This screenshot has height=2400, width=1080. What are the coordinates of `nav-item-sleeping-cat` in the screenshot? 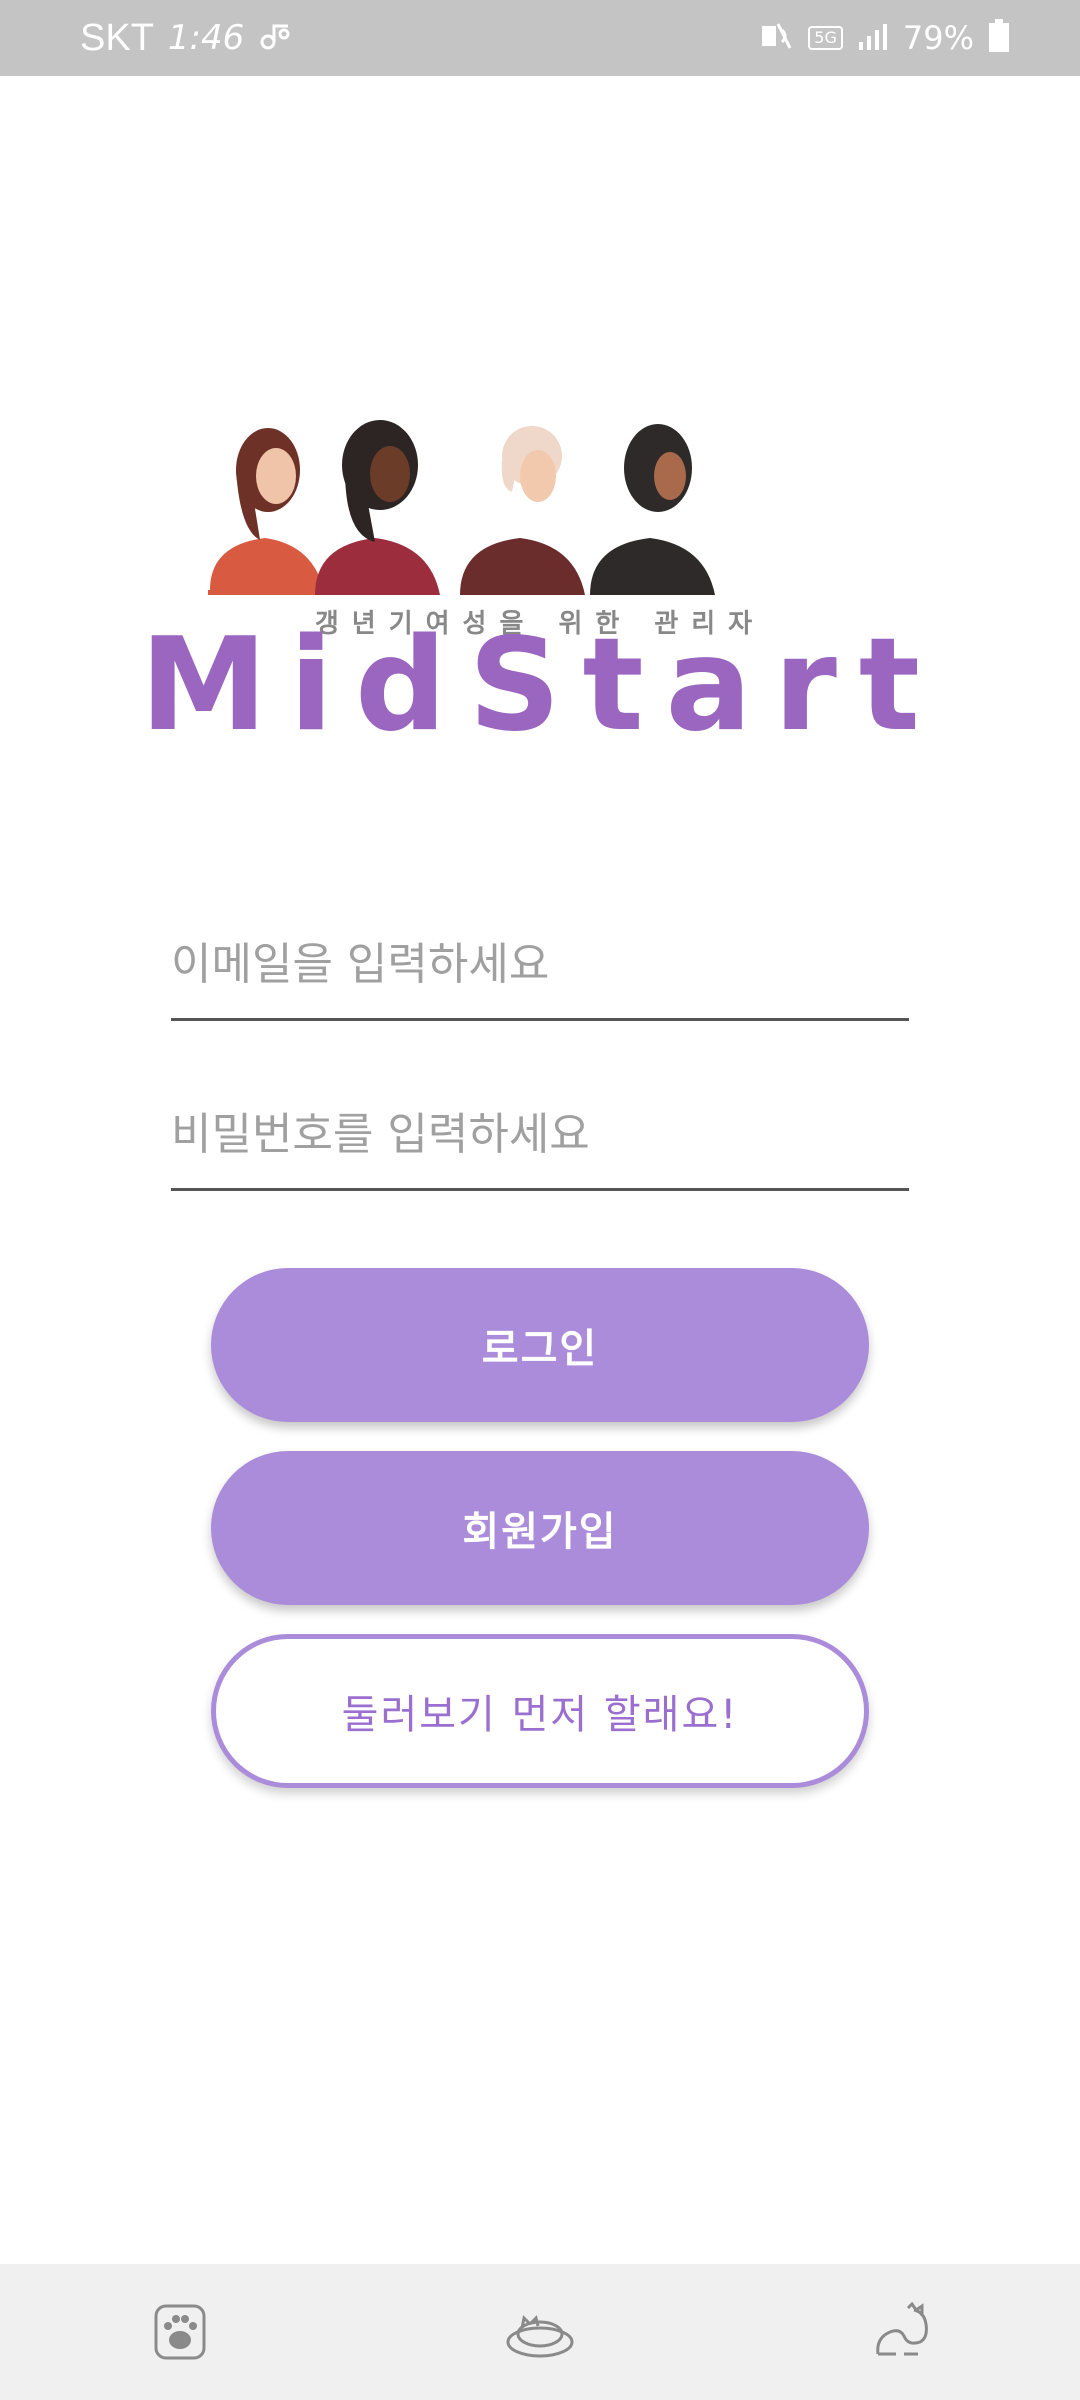 It's located at (540, 2332).